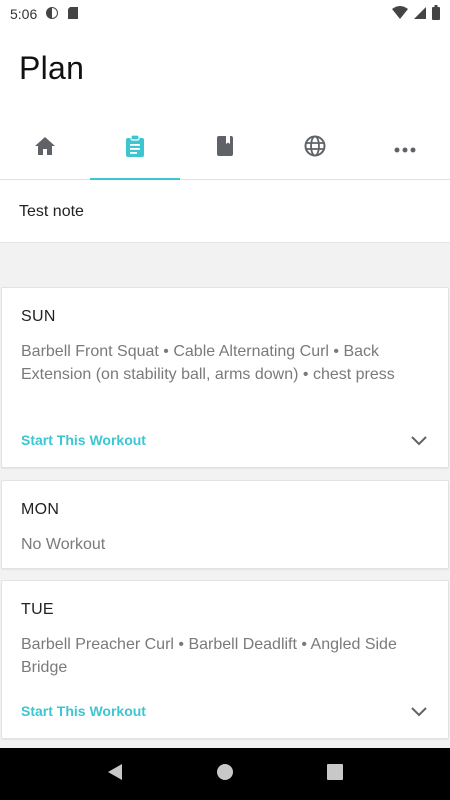 This screenshot has width=450, height=800. Describe the element at coordinates (225, 212) in the screenshot. I see `plan-note: Test note` at that location.